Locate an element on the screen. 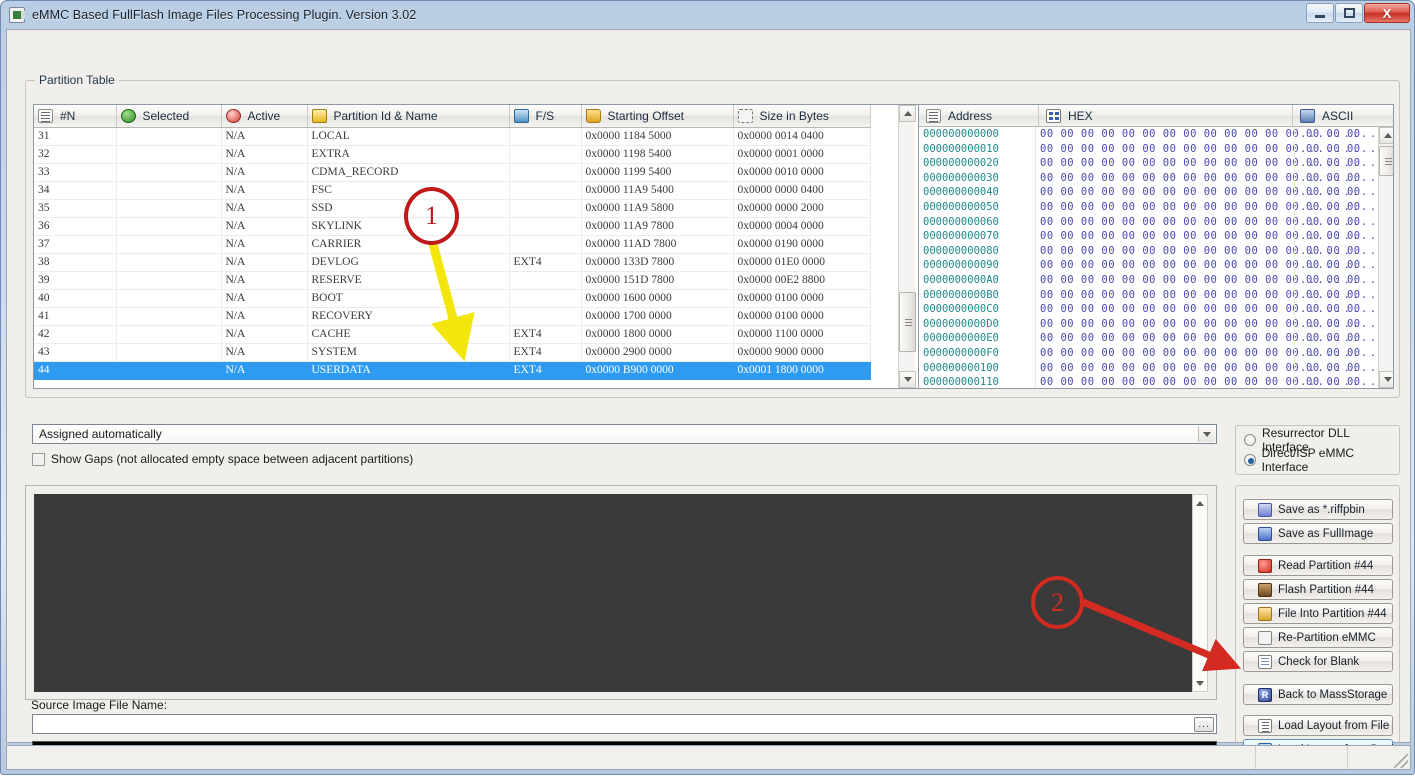 The height and width of the screenshot is (776, 1415). cell-active: N/A is located at coordinates (264, 352).